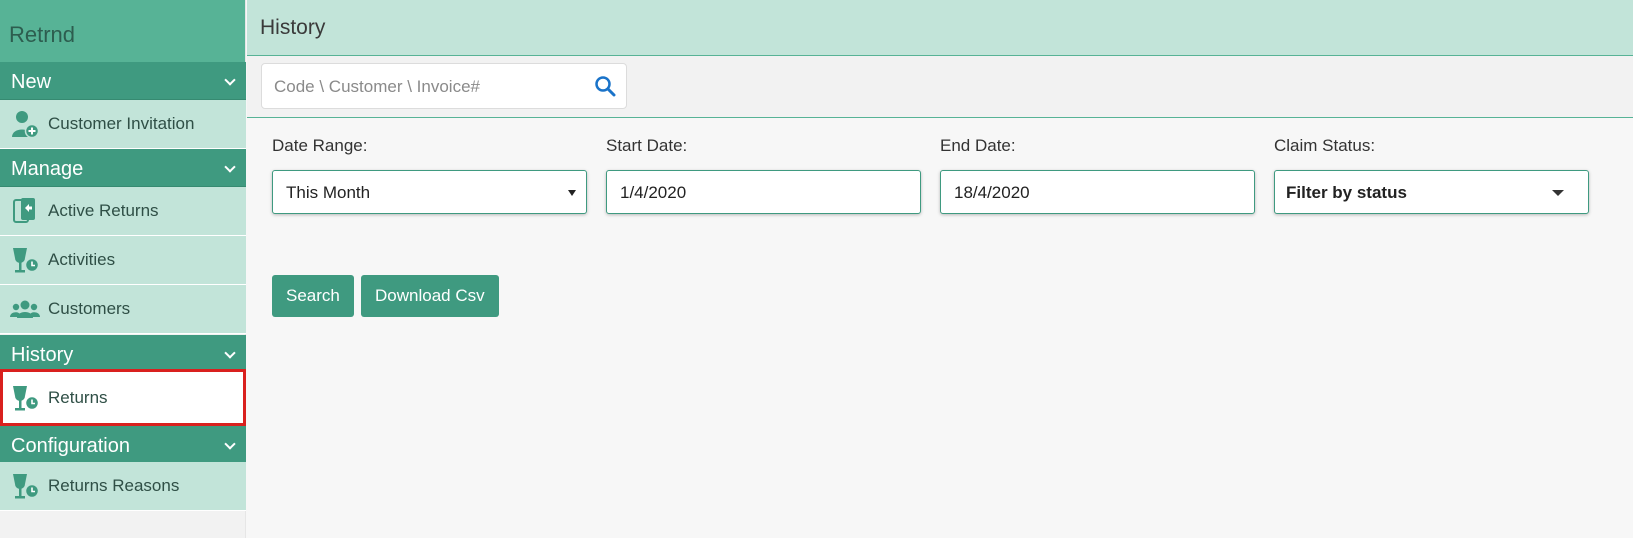 This screenshot has height=538, width=1633. What do you see at coordinates (1325, 145) in the screenshot?
I see `claim-status-label: Claim Status:` at bounding box center [1325, 145].